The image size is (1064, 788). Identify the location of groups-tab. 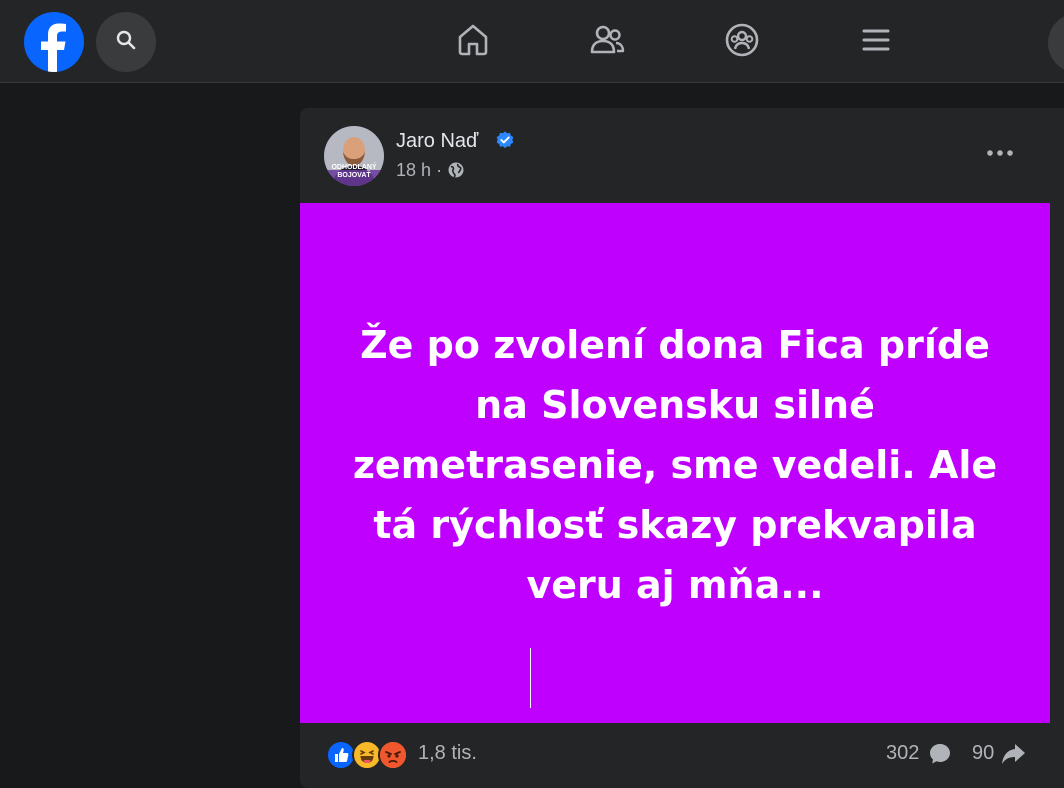
(742, 42).